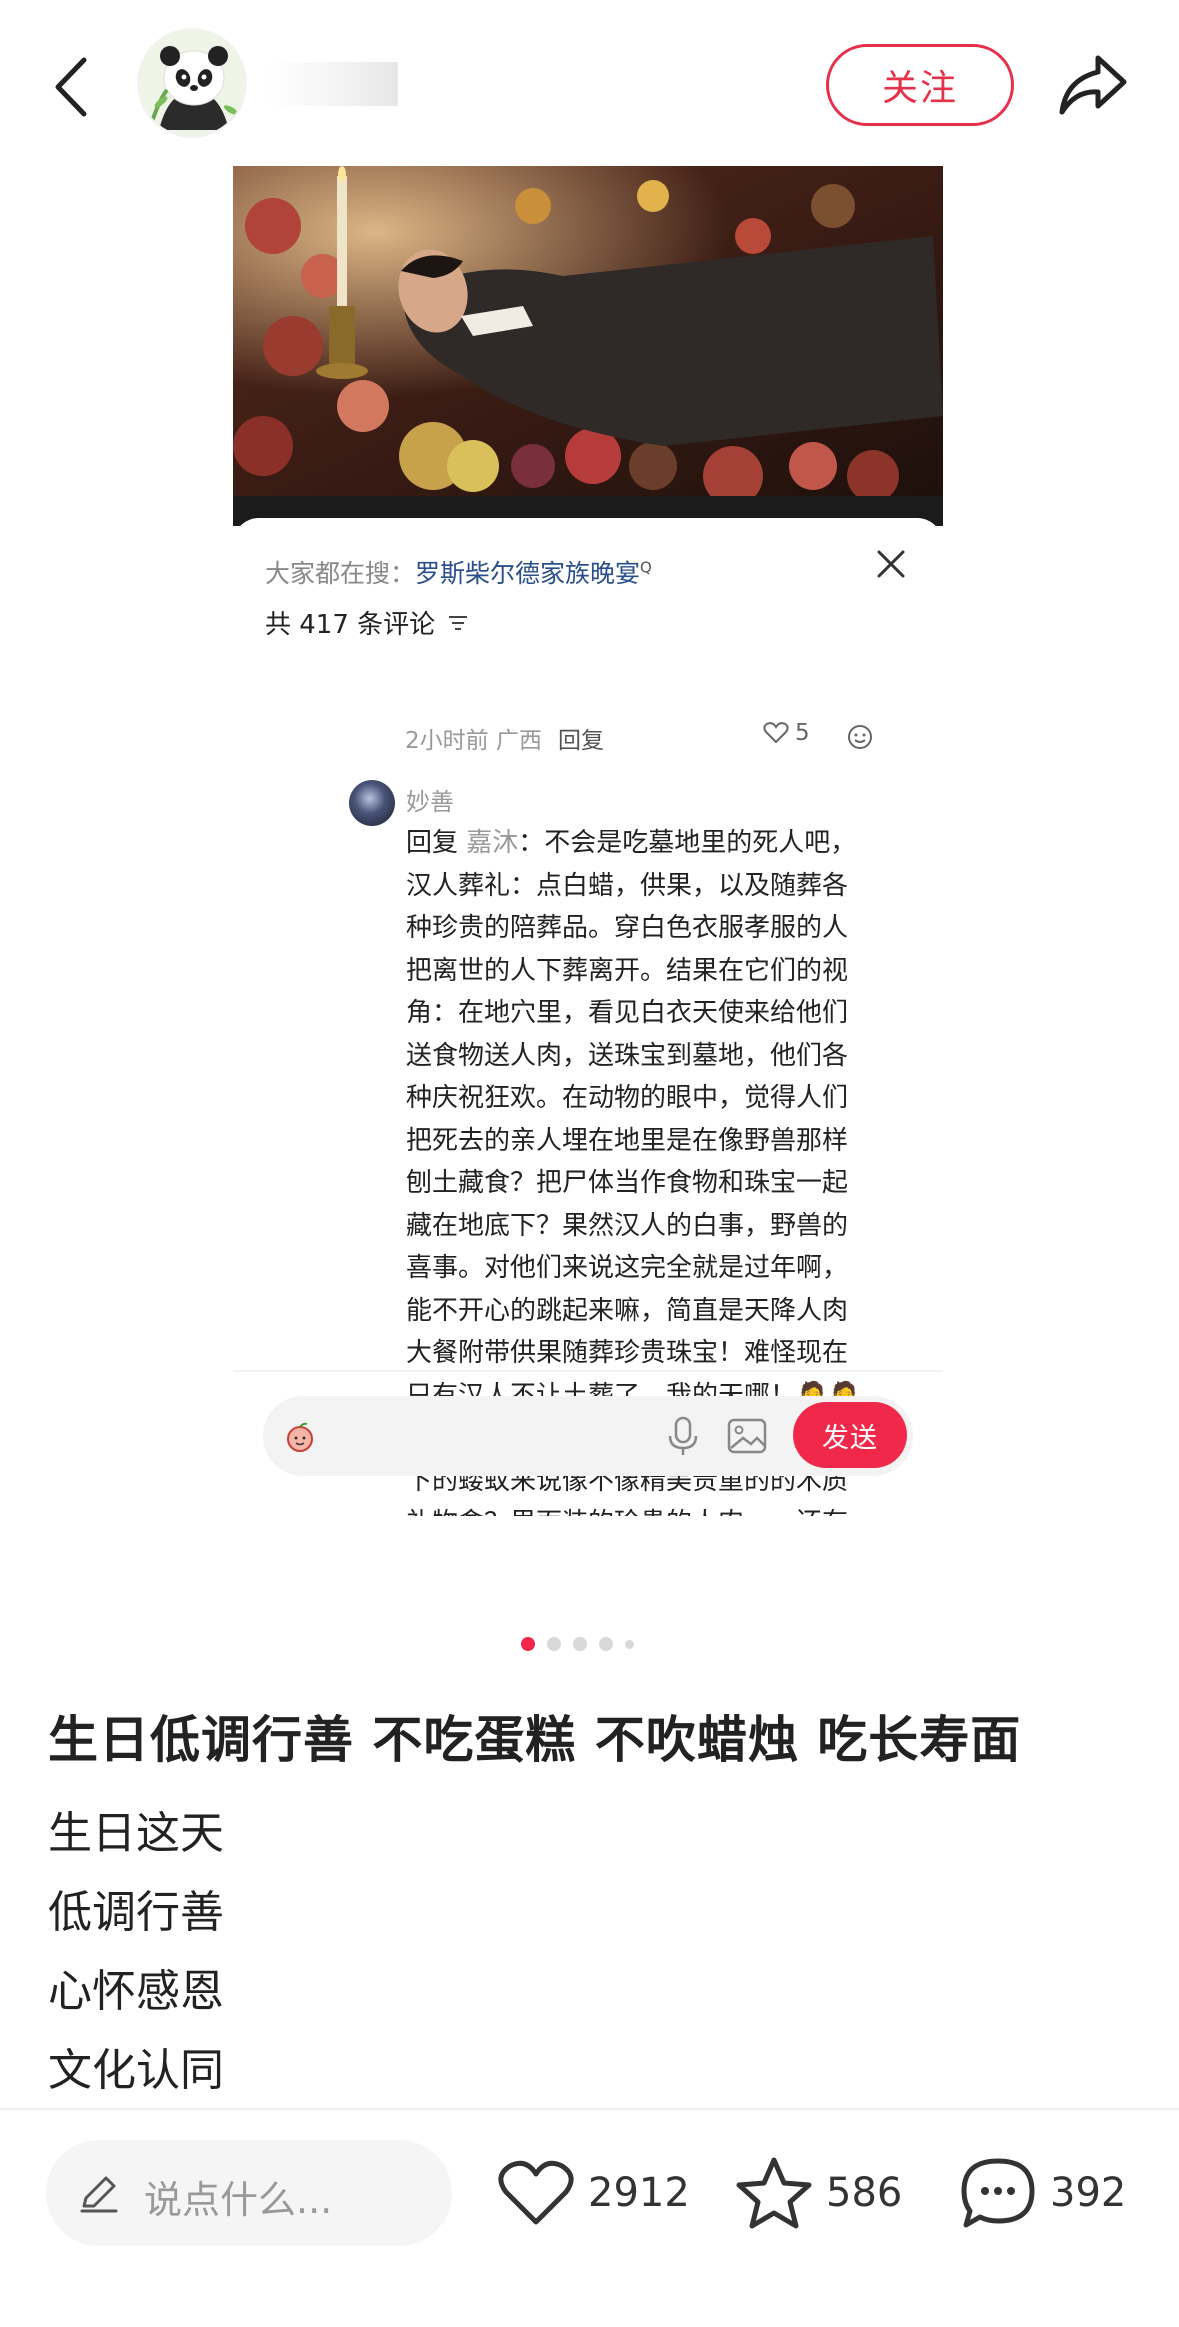 This screenshot has height=2327, width=1179. Describe the element at coordinates (589, 2109) in the screenshot. I see `bottom-divider` at that location.